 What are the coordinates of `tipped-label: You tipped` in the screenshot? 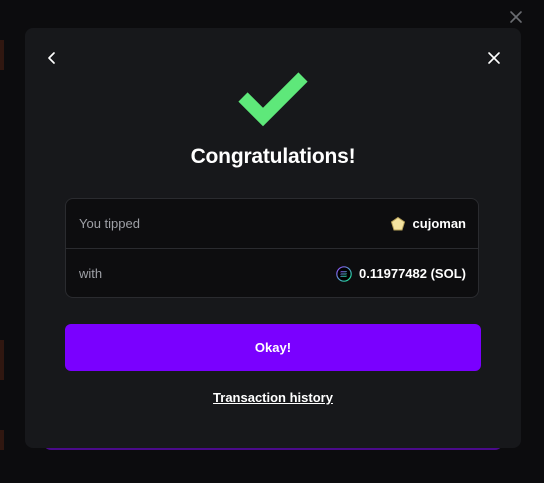 It's located at (109, 223).